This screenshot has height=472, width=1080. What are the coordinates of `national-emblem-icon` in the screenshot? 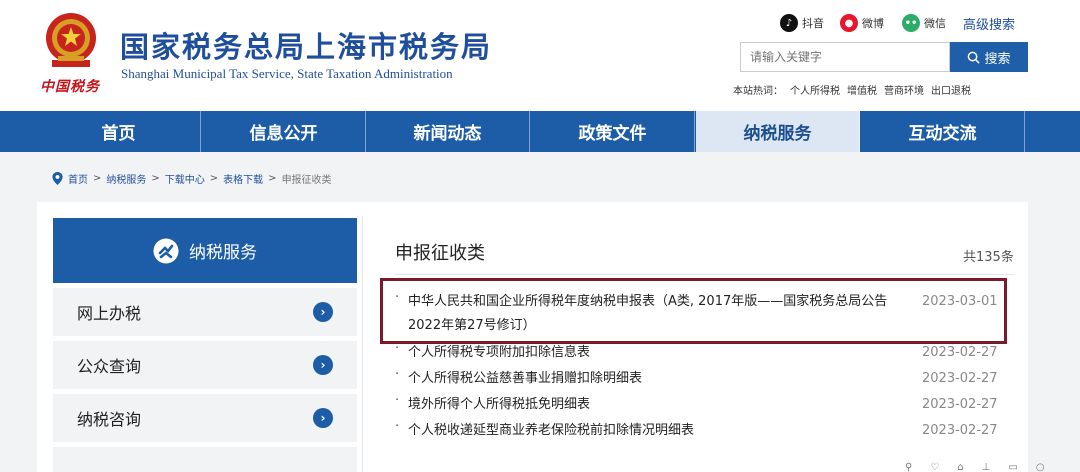 It's located at (71, 40).